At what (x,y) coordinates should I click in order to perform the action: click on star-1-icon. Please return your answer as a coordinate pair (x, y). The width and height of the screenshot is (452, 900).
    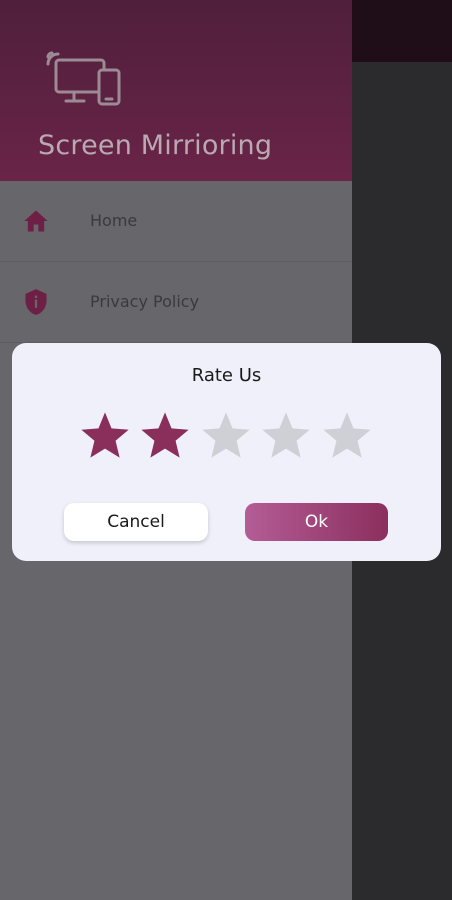
    Looking at the image, I should click on (105, 436).